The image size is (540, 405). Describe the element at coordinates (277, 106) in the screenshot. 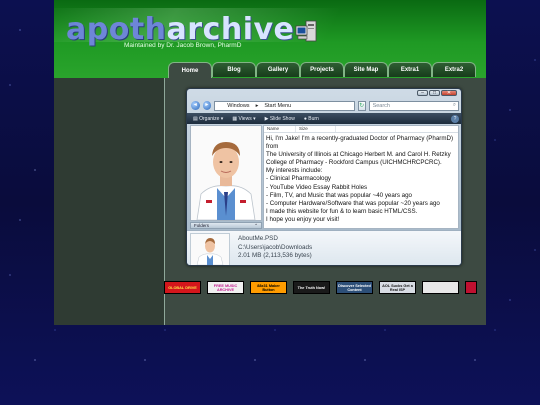

I see `address-segment: Start Menu` at that location.